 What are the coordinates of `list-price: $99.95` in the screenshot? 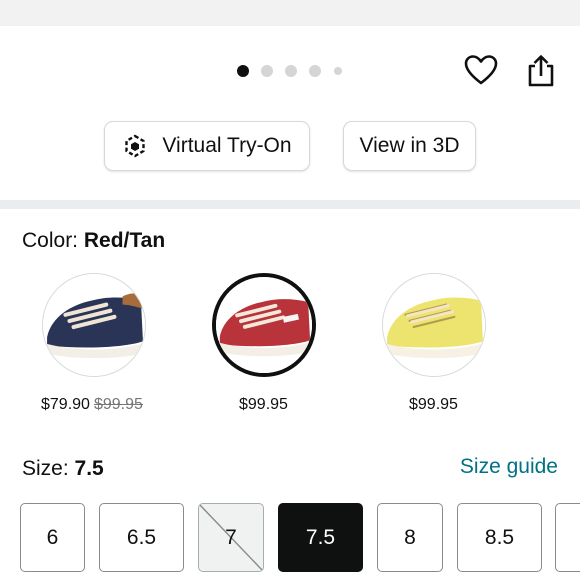 It's located at (118, 404).